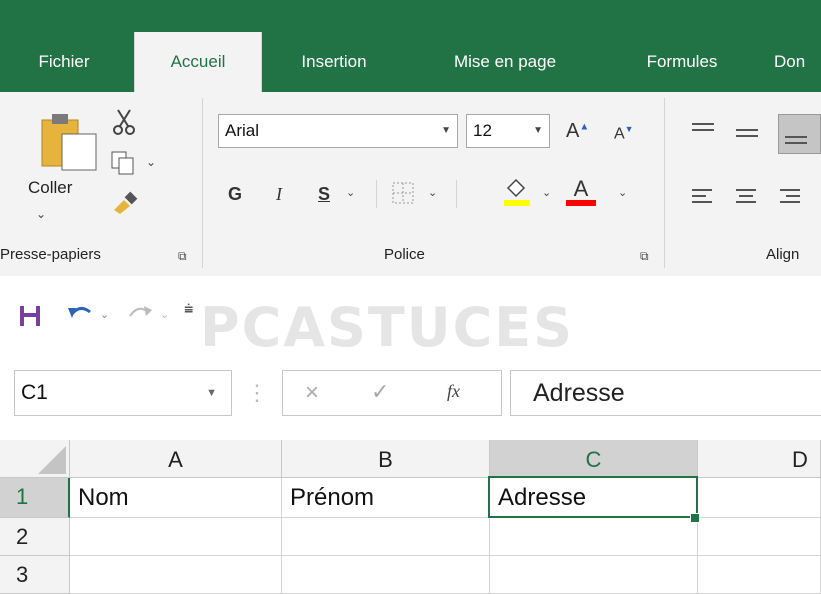  What do you see at coordinates (517, 195) in the screenshot?
I see `fill-color-icon` at bounding box center [517, 195].